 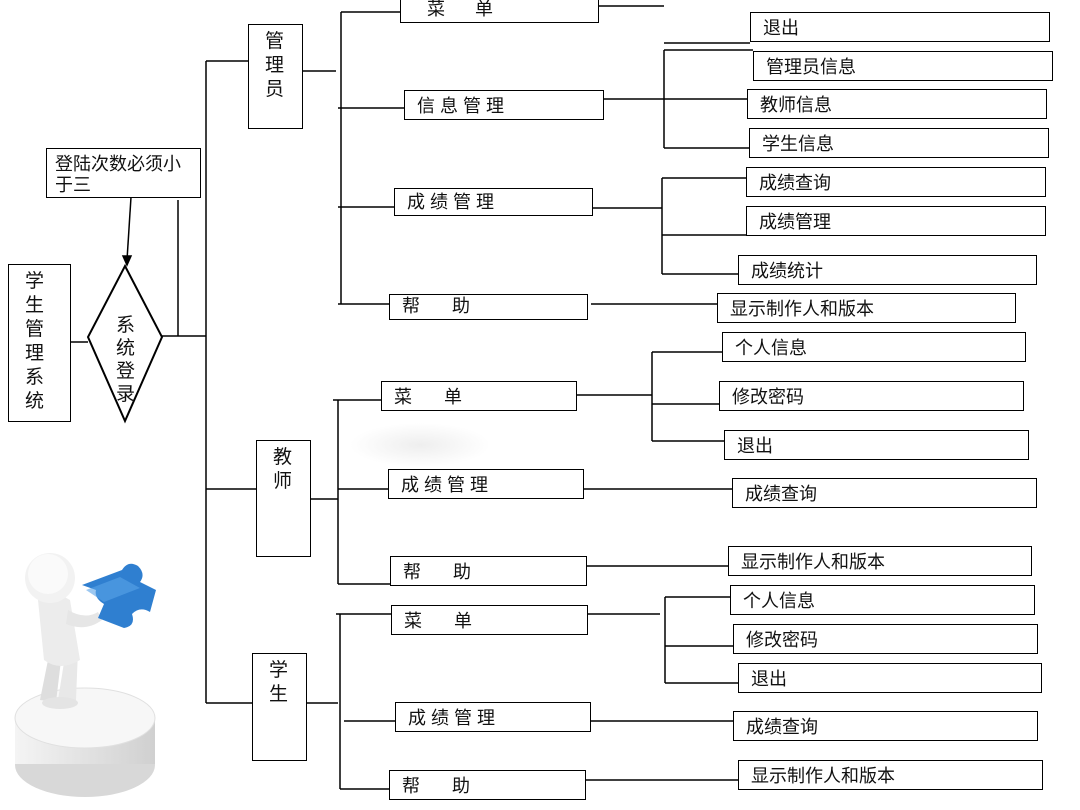 What do you see at coordinates (488, 307) in the screenshot?
I see `admin-help: 帮 助` at bounding box center [488, 307].